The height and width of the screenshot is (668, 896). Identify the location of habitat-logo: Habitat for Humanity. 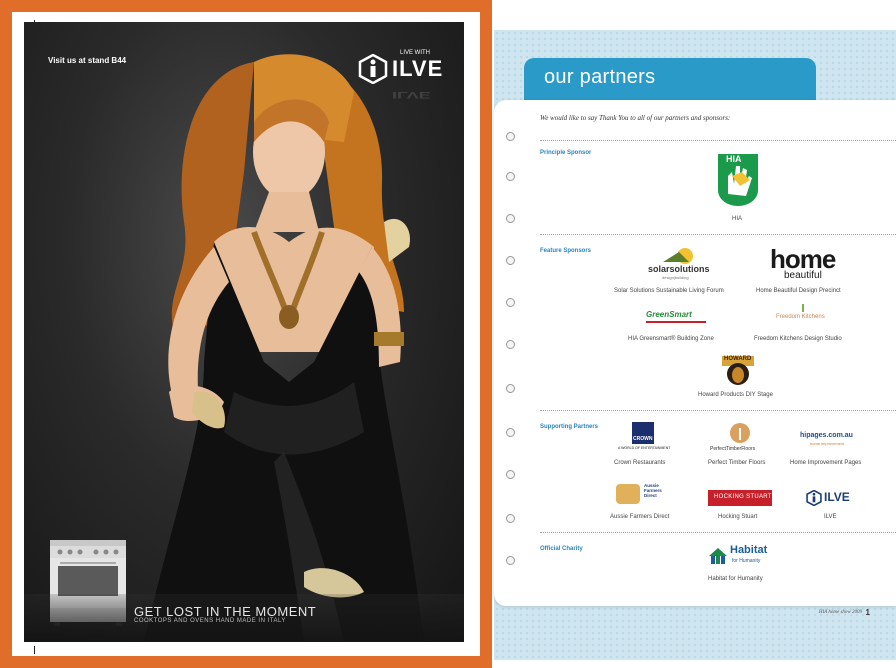
(741, 557).